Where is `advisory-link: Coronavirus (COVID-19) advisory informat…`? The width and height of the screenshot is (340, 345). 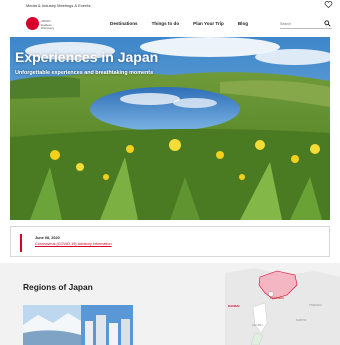 advisory-link: Coronavirus (COVID-19) advisory informat… is located at coordinates (73, 244).